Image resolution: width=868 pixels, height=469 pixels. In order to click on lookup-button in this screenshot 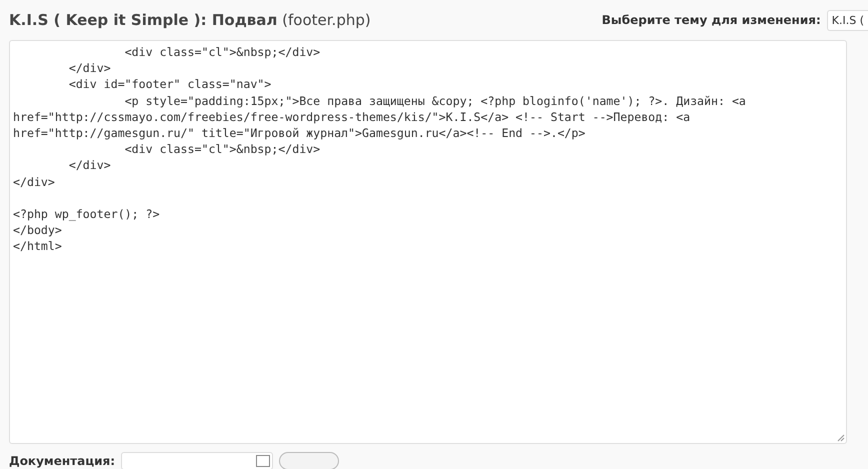, I will do `click(309, 460)`.